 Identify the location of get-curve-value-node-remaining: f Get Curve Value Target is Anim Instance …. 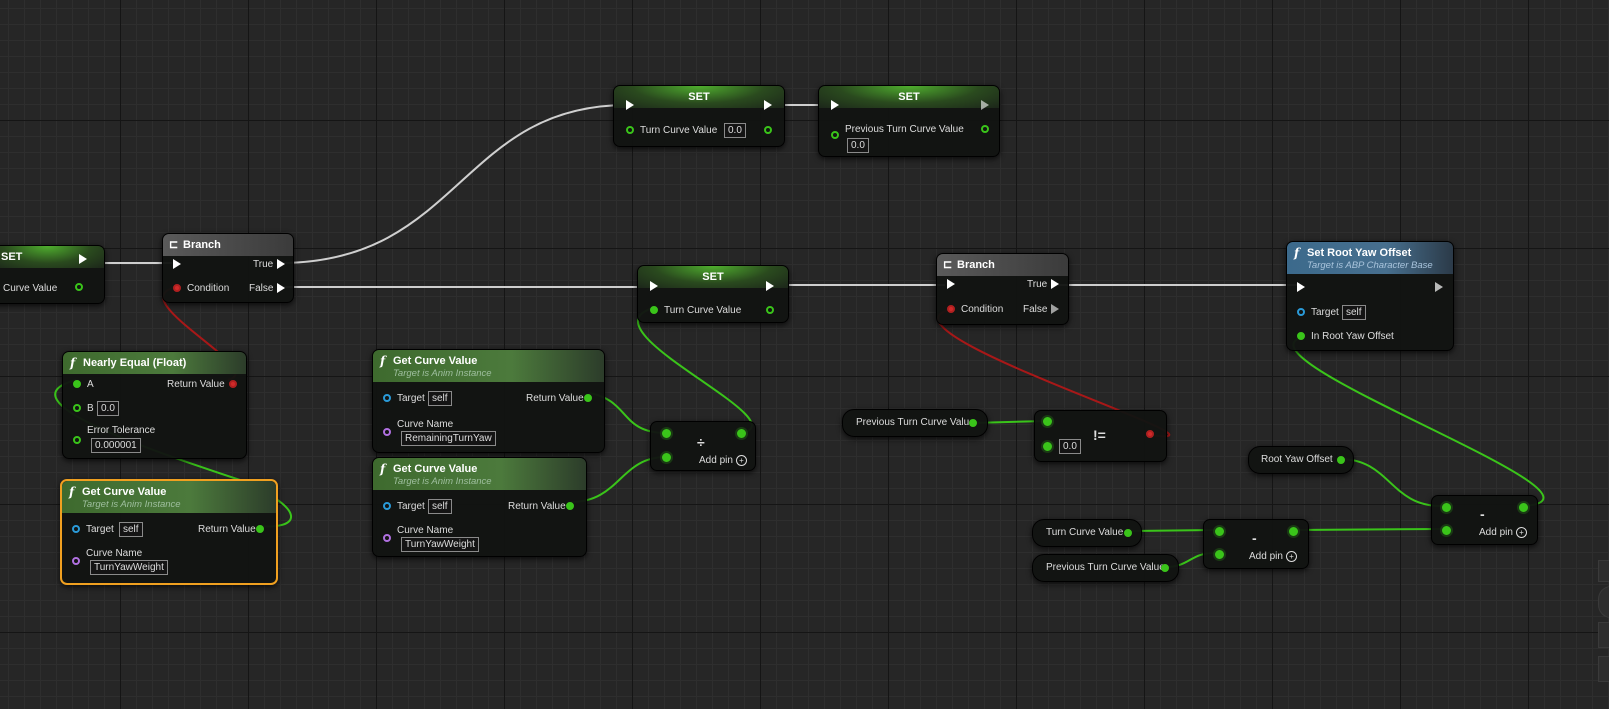
(488, 401).